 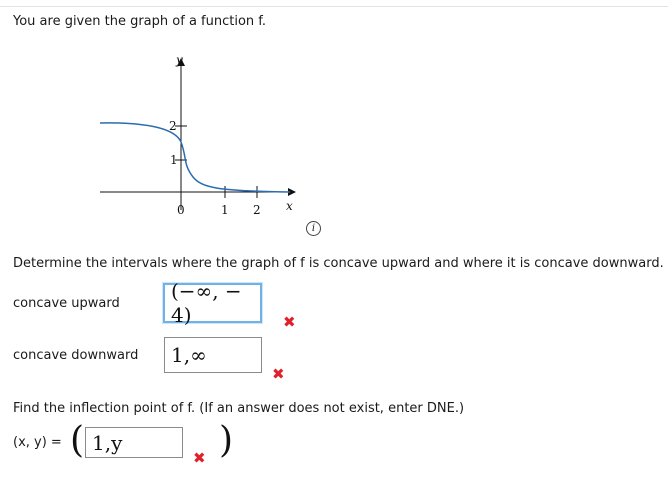 What do you see at coordinates (206, 303) in the screenshot?
I see `concave-upward-value: (−∞, − 4)` at bounding box center [206, 303].